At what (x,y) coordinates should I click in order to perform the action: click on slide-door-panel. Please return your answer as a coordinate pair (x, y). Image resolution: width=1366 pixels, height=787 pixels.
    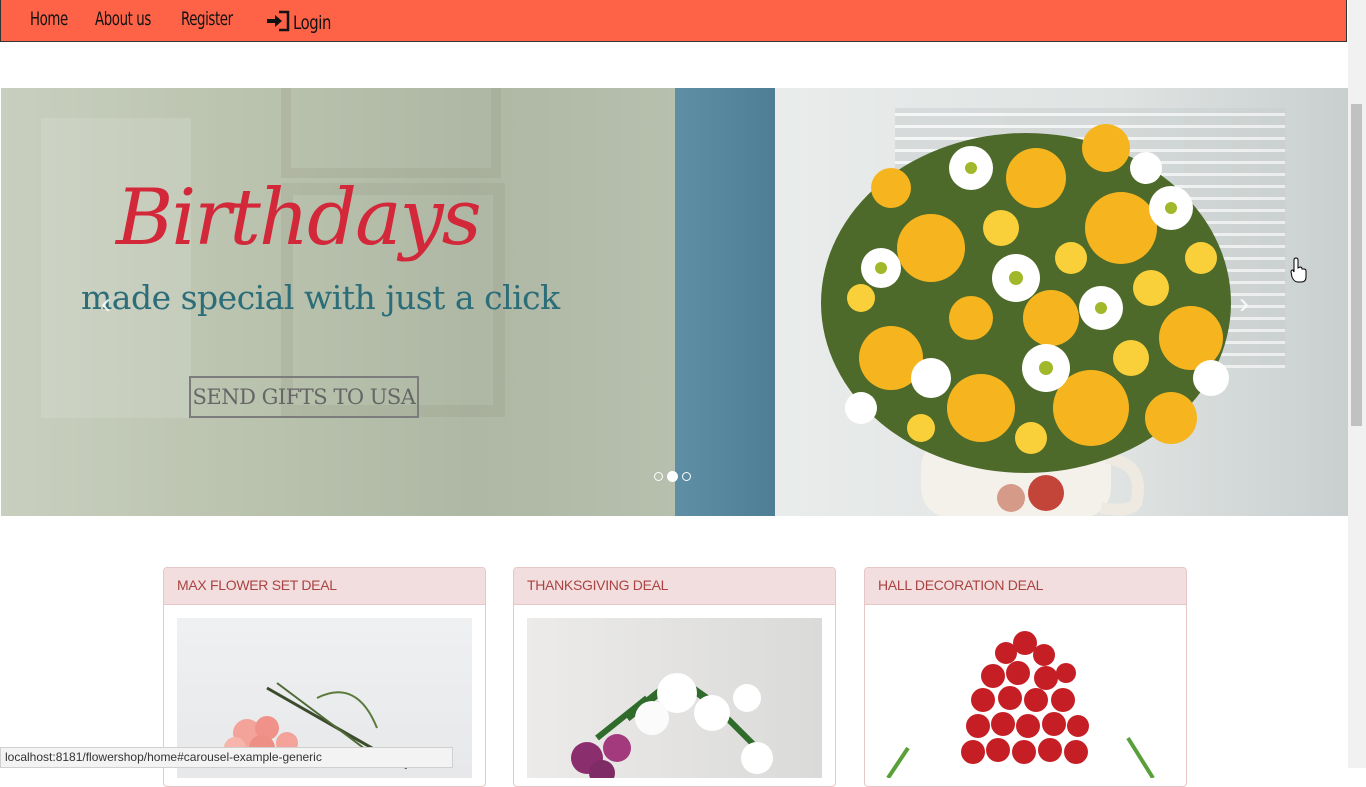
    Looking at the image, I should click on (725, 302).